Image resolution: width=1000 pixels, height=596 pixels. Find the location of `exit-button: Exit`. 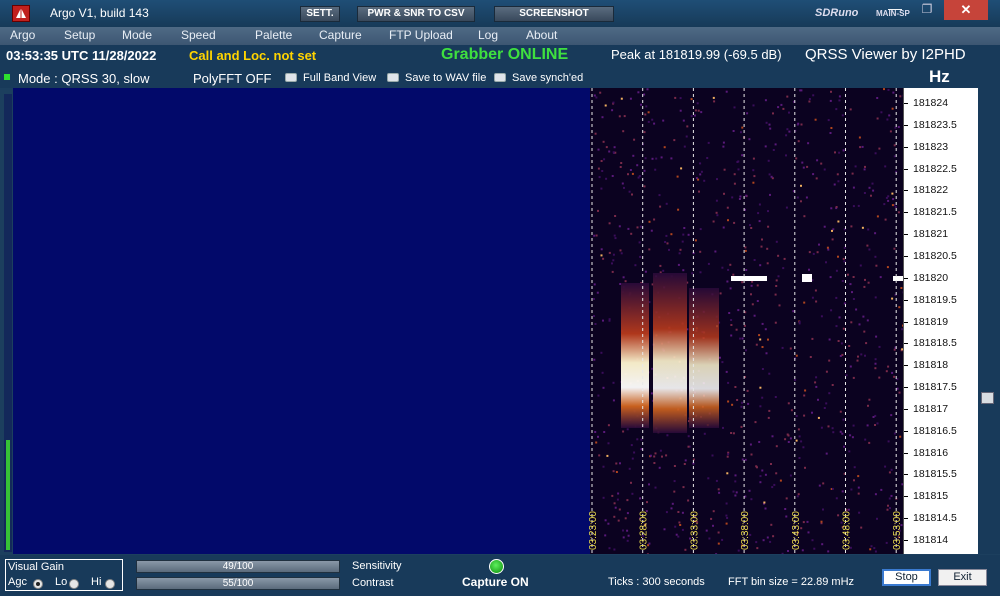

exit-button: Exit is located at coordinates (962, 577).